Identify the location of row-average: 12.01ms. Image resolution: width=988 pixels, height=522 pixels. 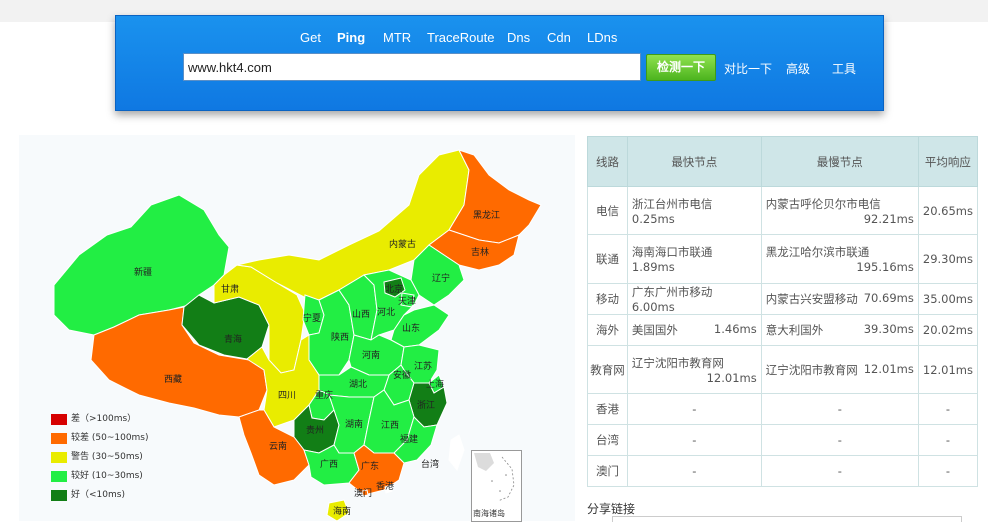
(948, 369).